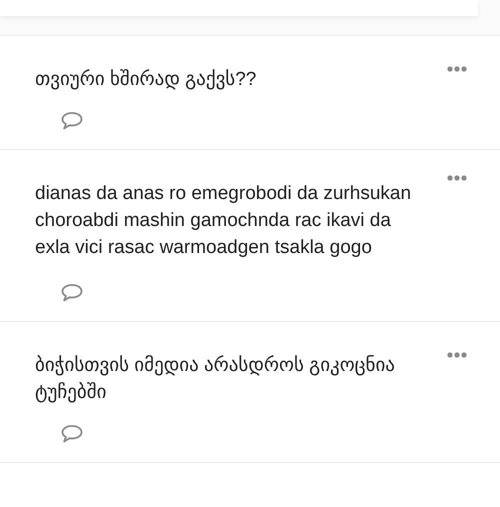 The width and height of the screenshot is (500, 507). Describe the element at coordinates (146, 80) in the screenshot. I see `post-text: თვიური ხშირად გაქვს??` at that location.